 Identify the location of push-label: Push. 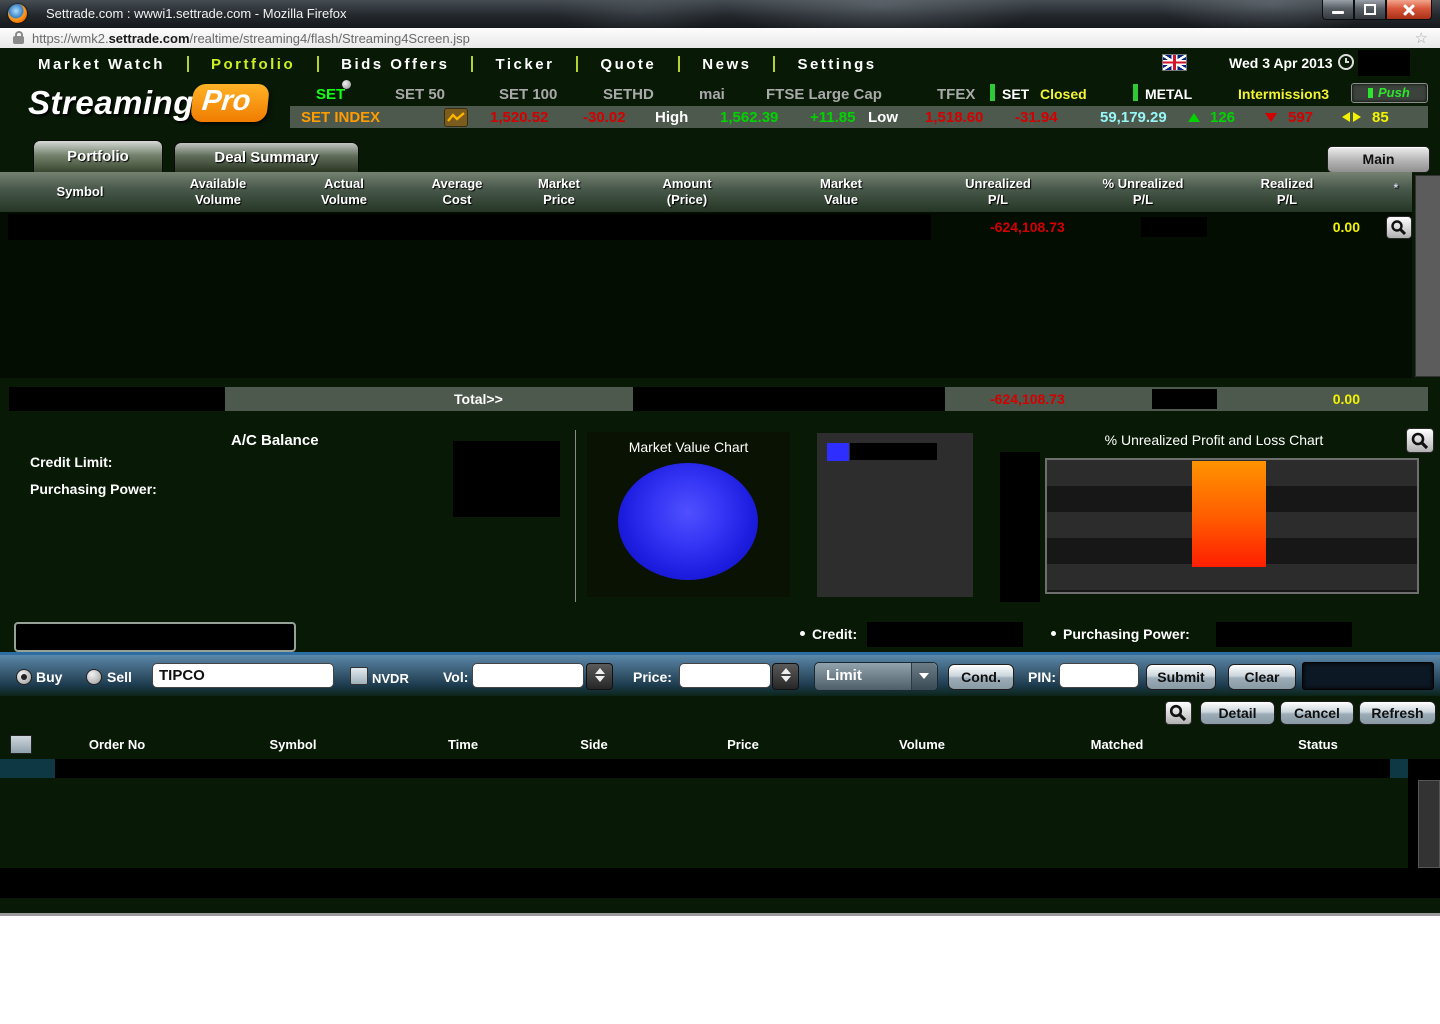
(1394, 92).